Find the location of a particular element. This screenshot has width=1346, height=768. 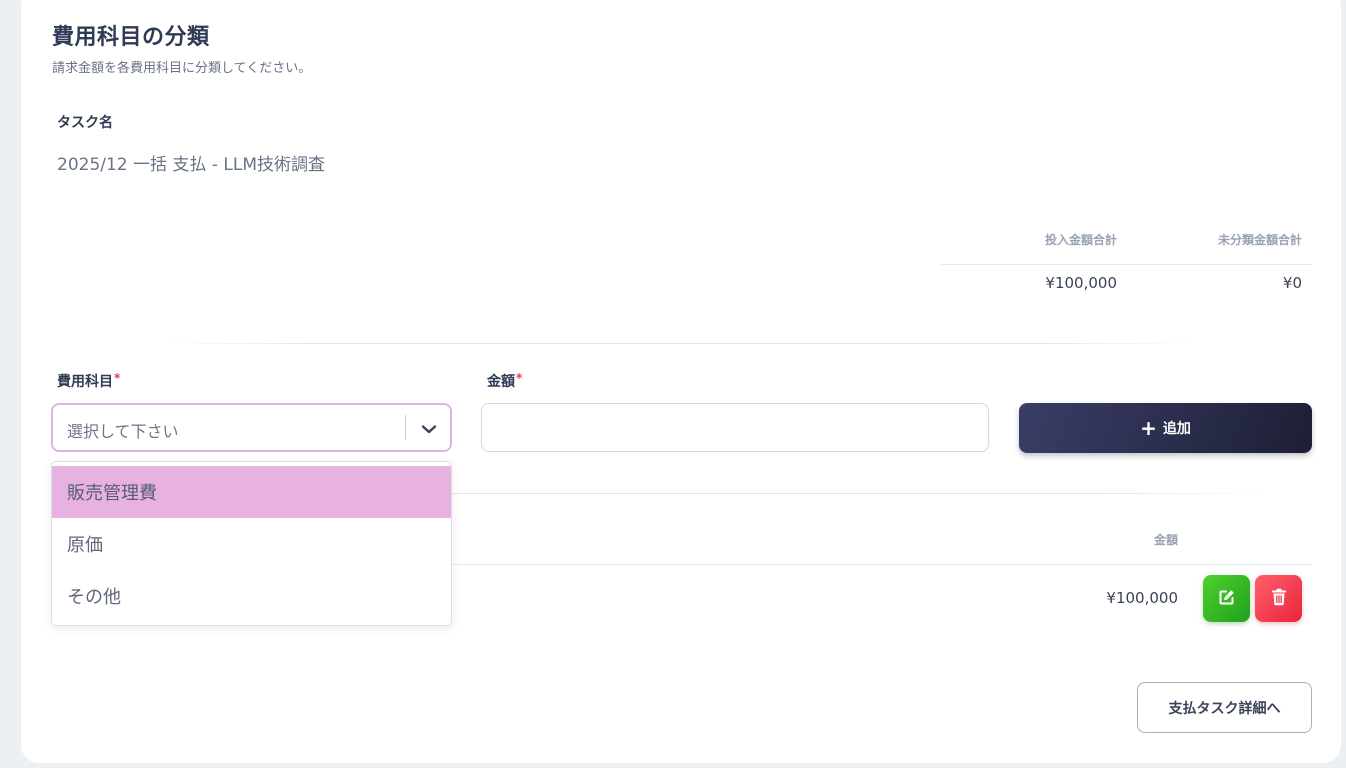

category-field-label: 費用科目* is located at coordinates (88, 381).